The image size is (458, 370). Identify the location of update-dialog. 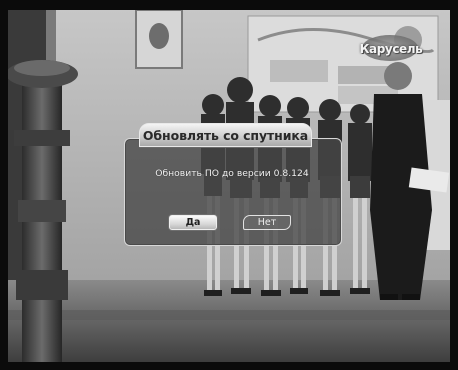
(233, 192).